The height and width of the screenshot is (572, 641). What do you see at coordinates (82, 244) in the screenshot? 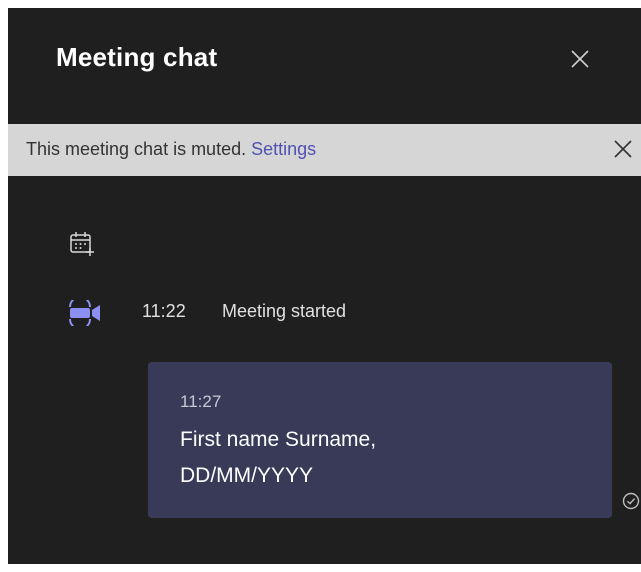
I see `calendar-add-icon` at bounding box center [82, 244].